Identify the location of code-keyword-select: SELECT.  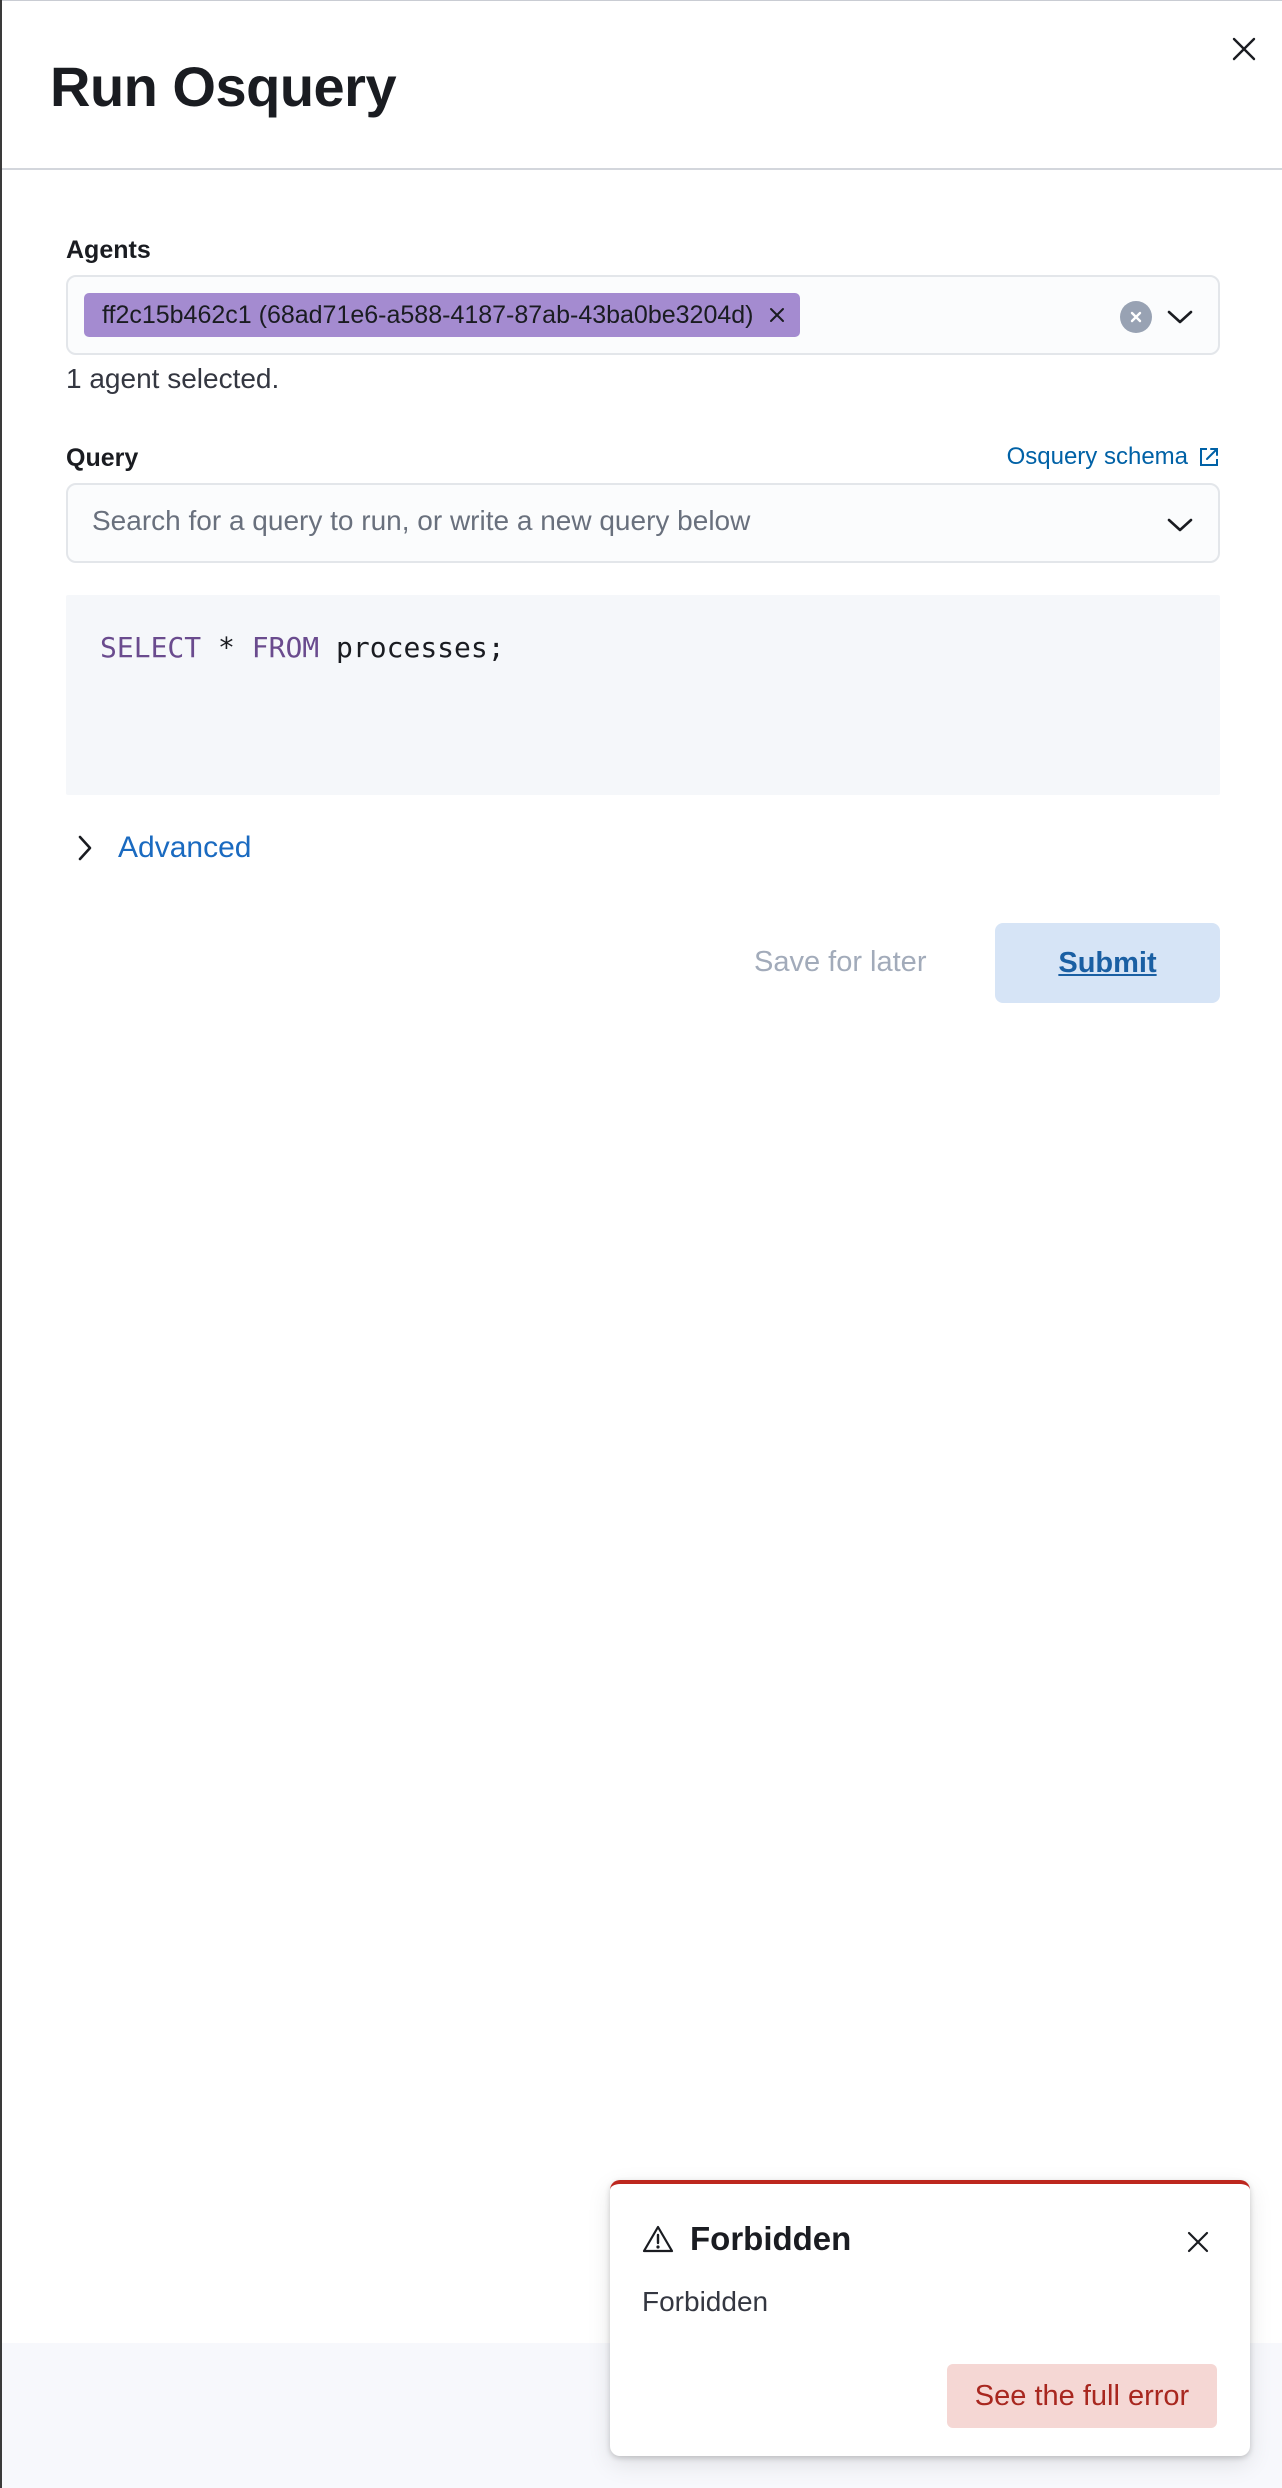
(151, 647).